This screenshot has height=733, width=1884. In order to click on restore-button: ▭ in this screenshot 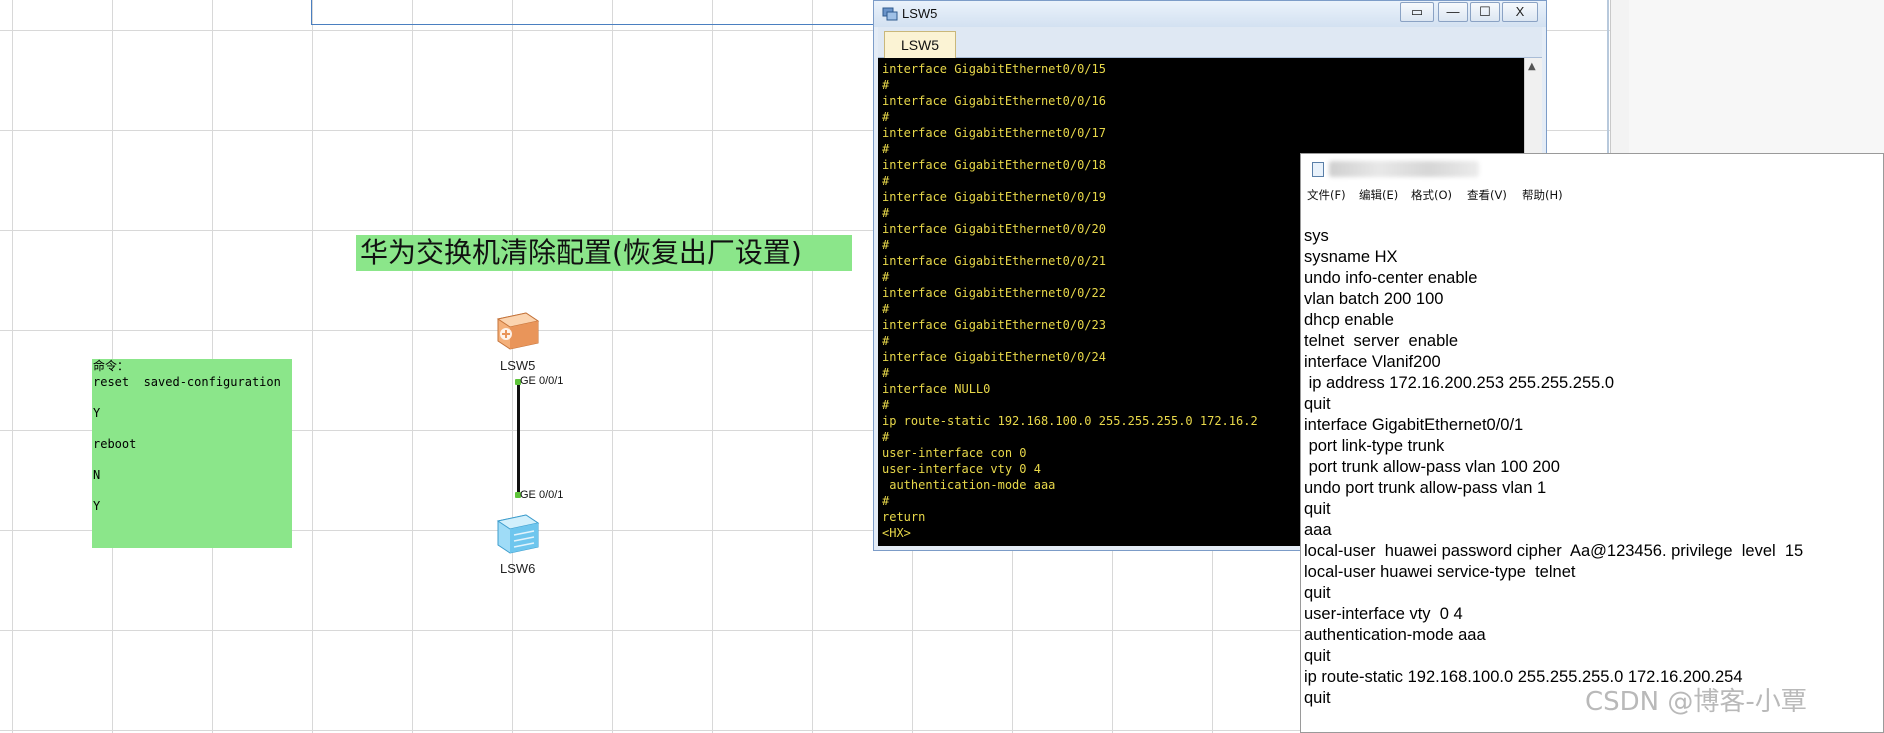, I will do `click(1417, 12)`.